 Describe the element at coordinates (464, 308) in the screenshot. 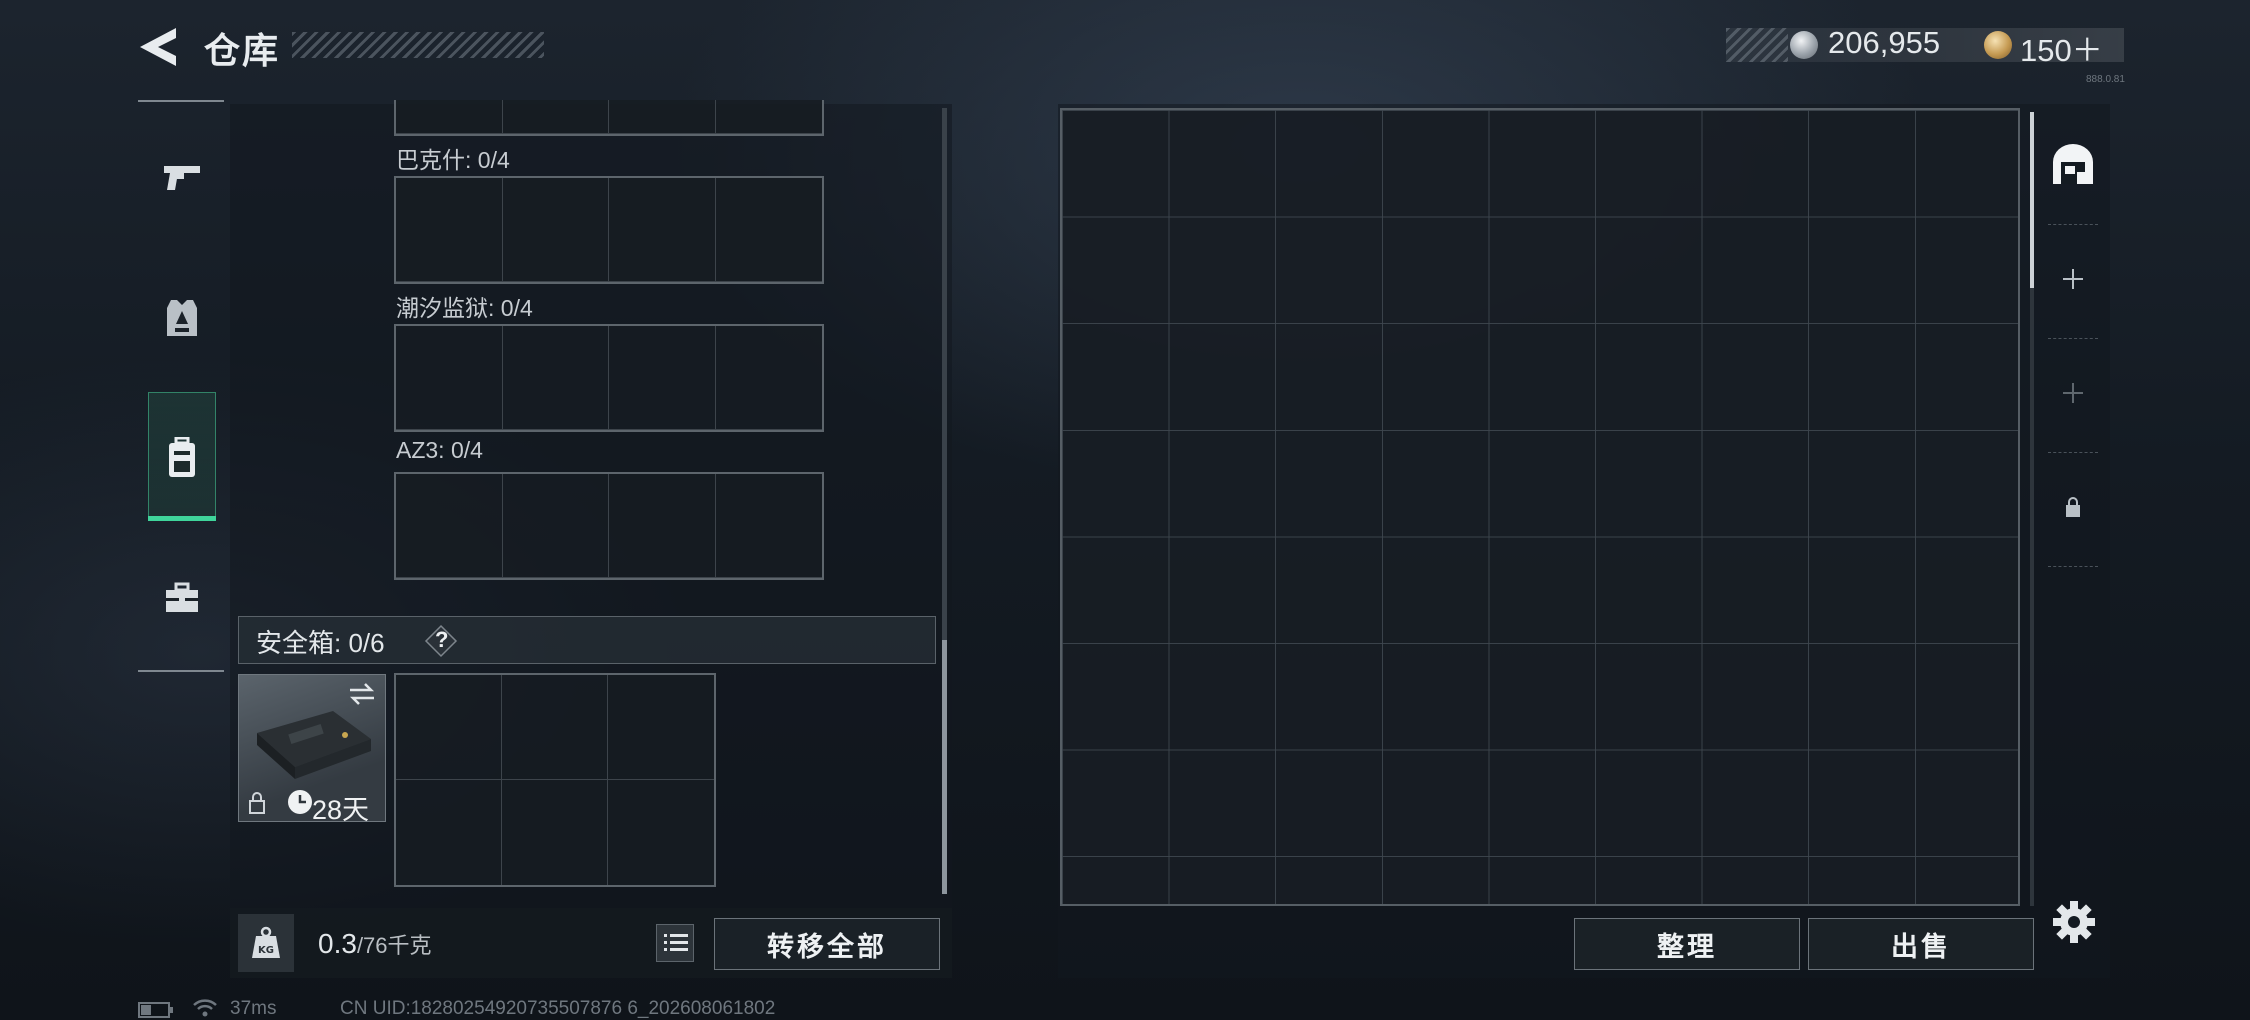

I see `slot-label-2: 潮汐监狱: 0/4` at that location.